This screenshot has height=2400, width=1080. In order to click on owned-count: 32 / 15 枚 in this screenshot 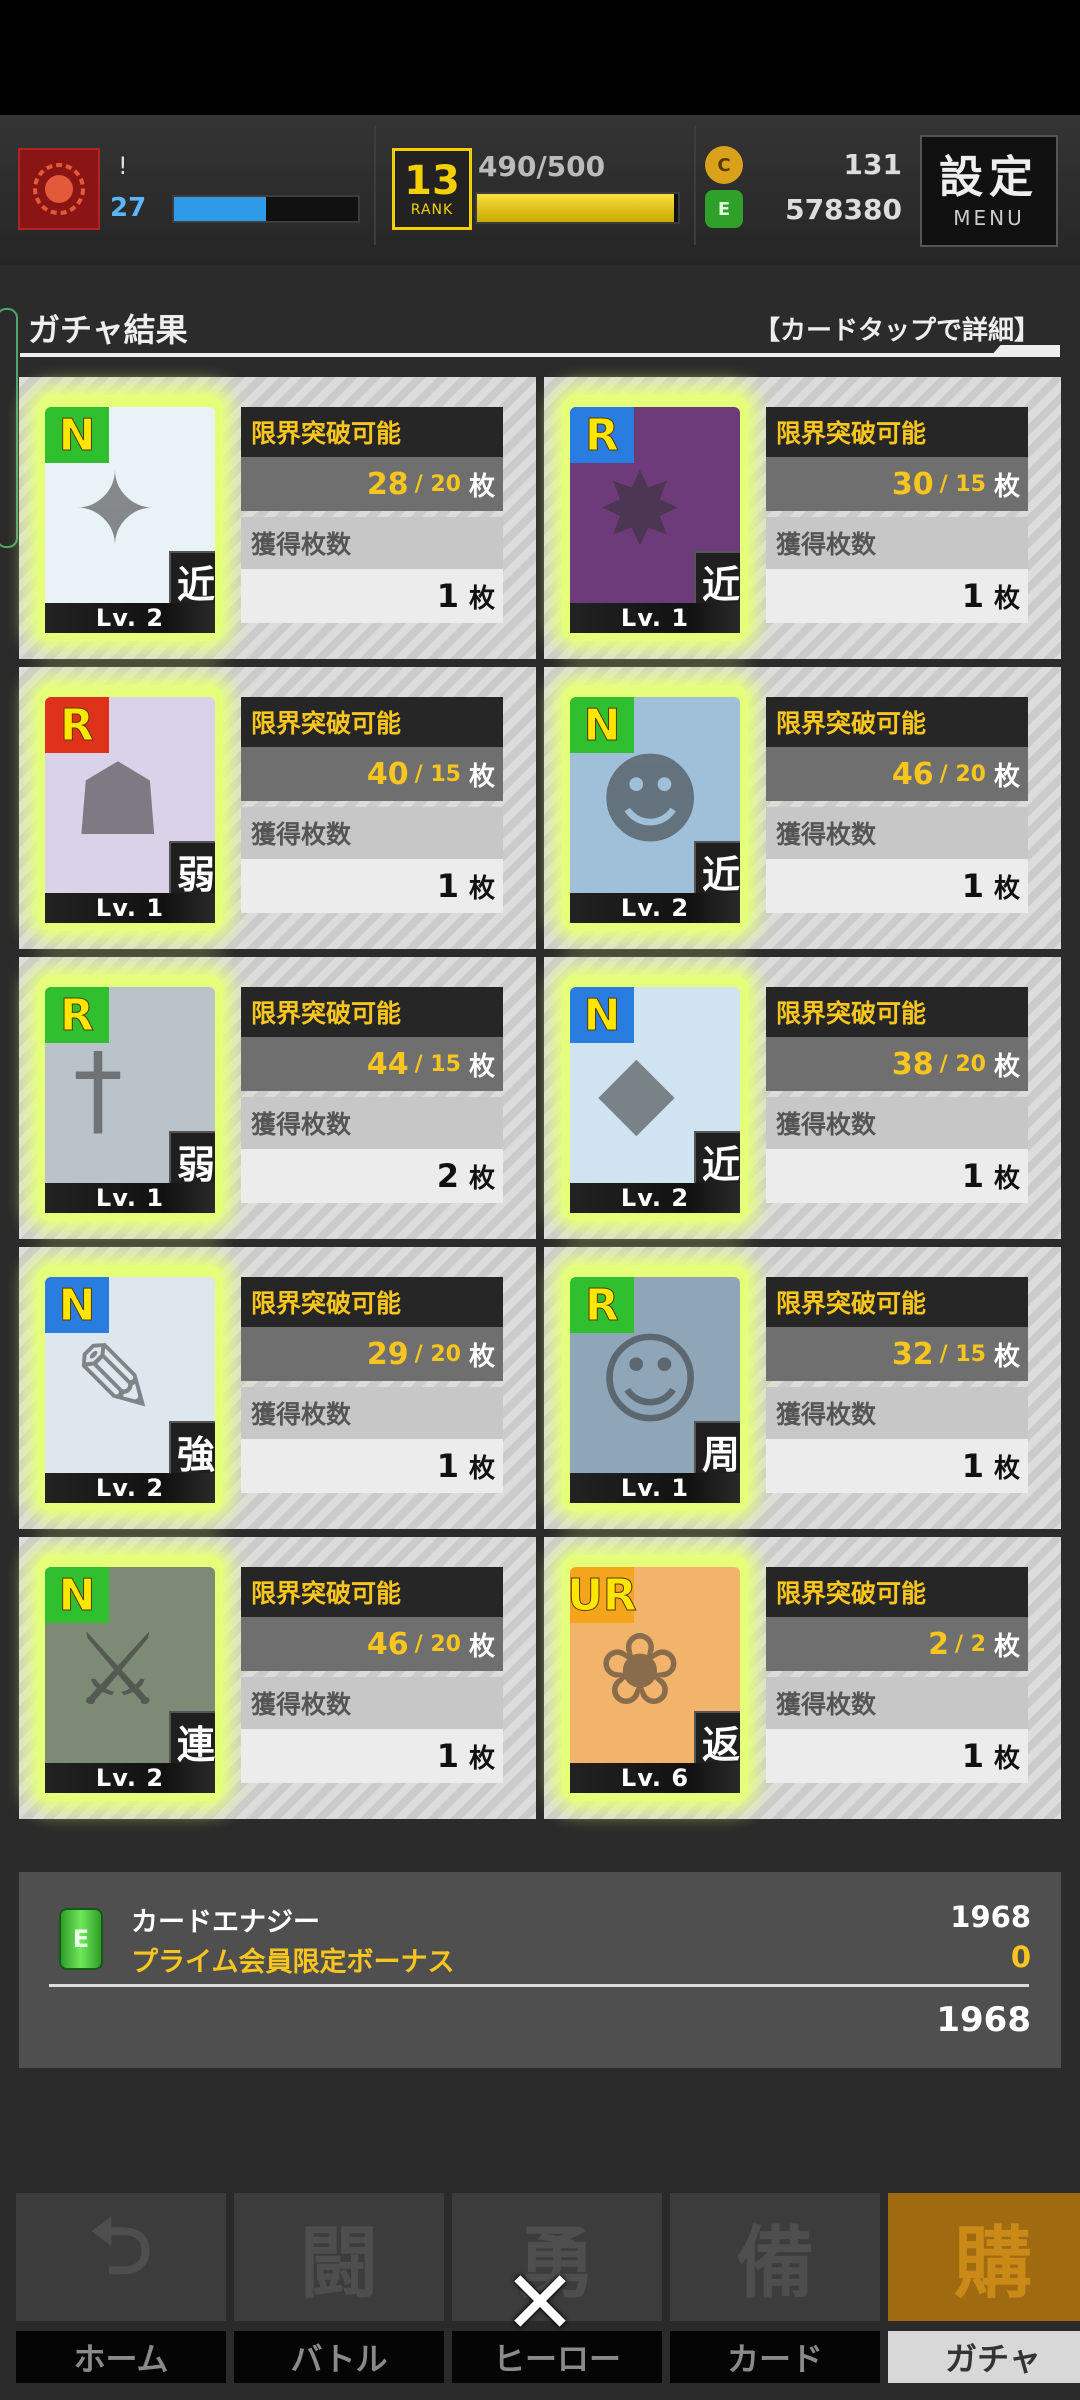, I will do `click(897, 1354)`.